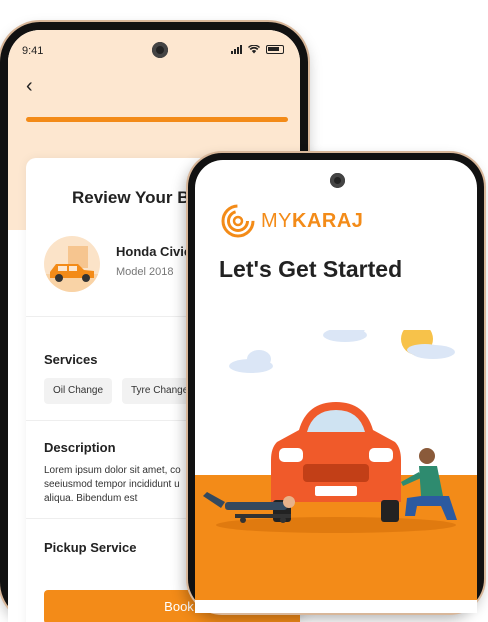  I want to click on progress-bar, so click(157, 119).